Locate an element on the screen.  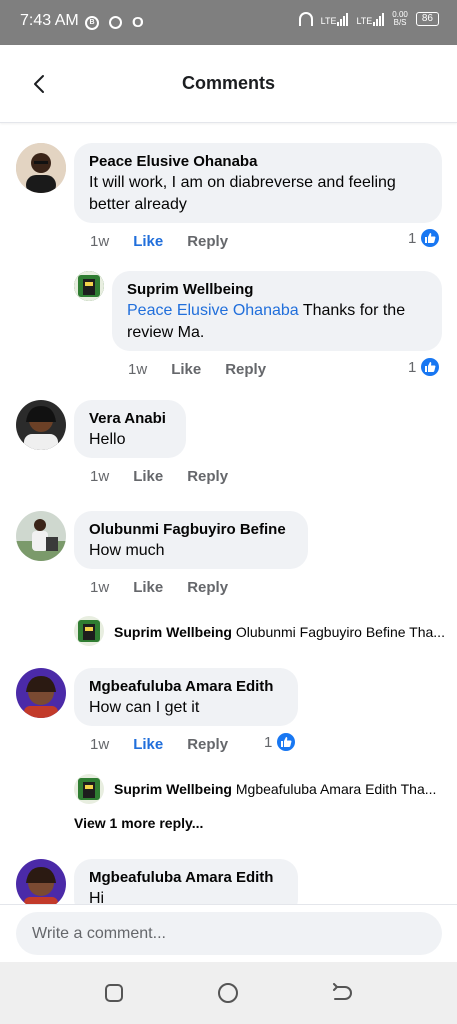
square-icon is located at coordinates (114, 993).